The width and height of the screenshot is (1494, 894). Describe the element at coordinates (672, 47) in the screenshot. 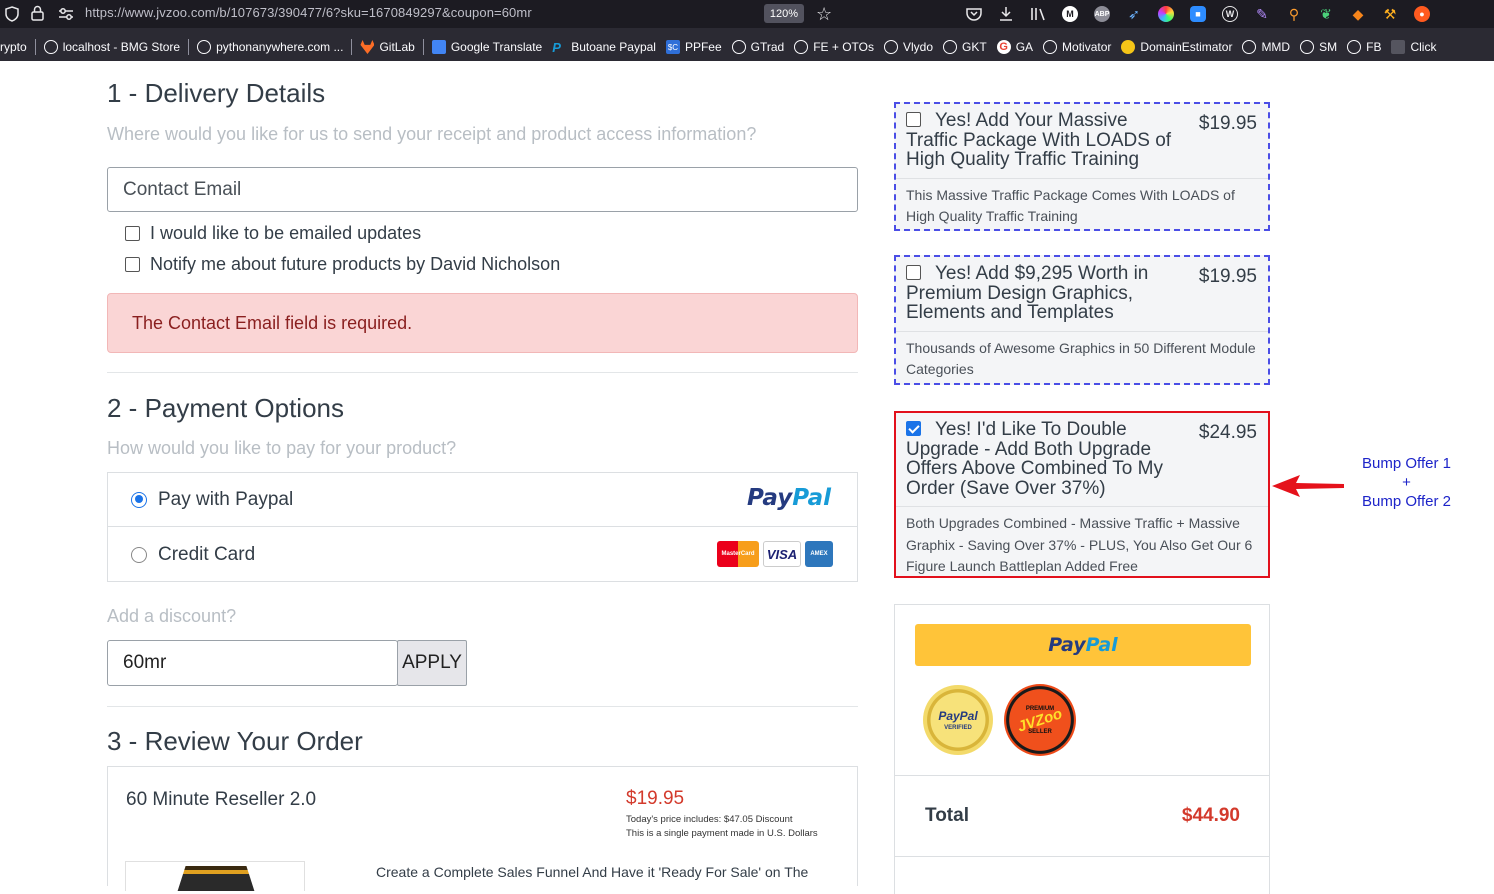

I see `ppfee-icon: $C` at that location.